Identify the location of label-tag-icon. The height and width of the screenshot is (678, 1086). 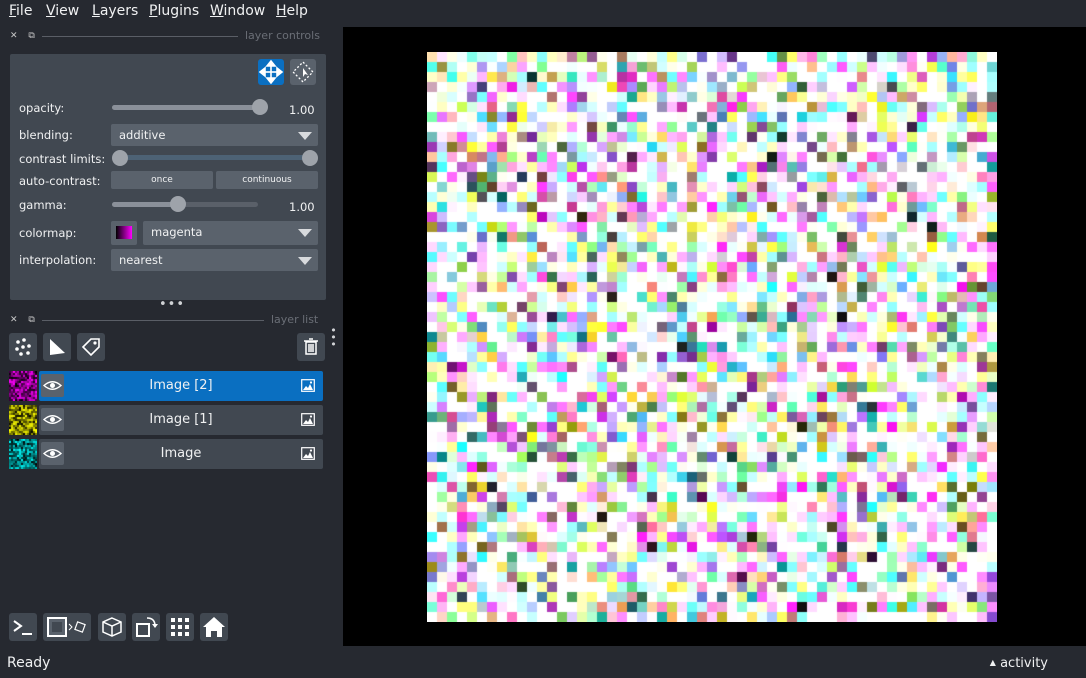
(90, 347).